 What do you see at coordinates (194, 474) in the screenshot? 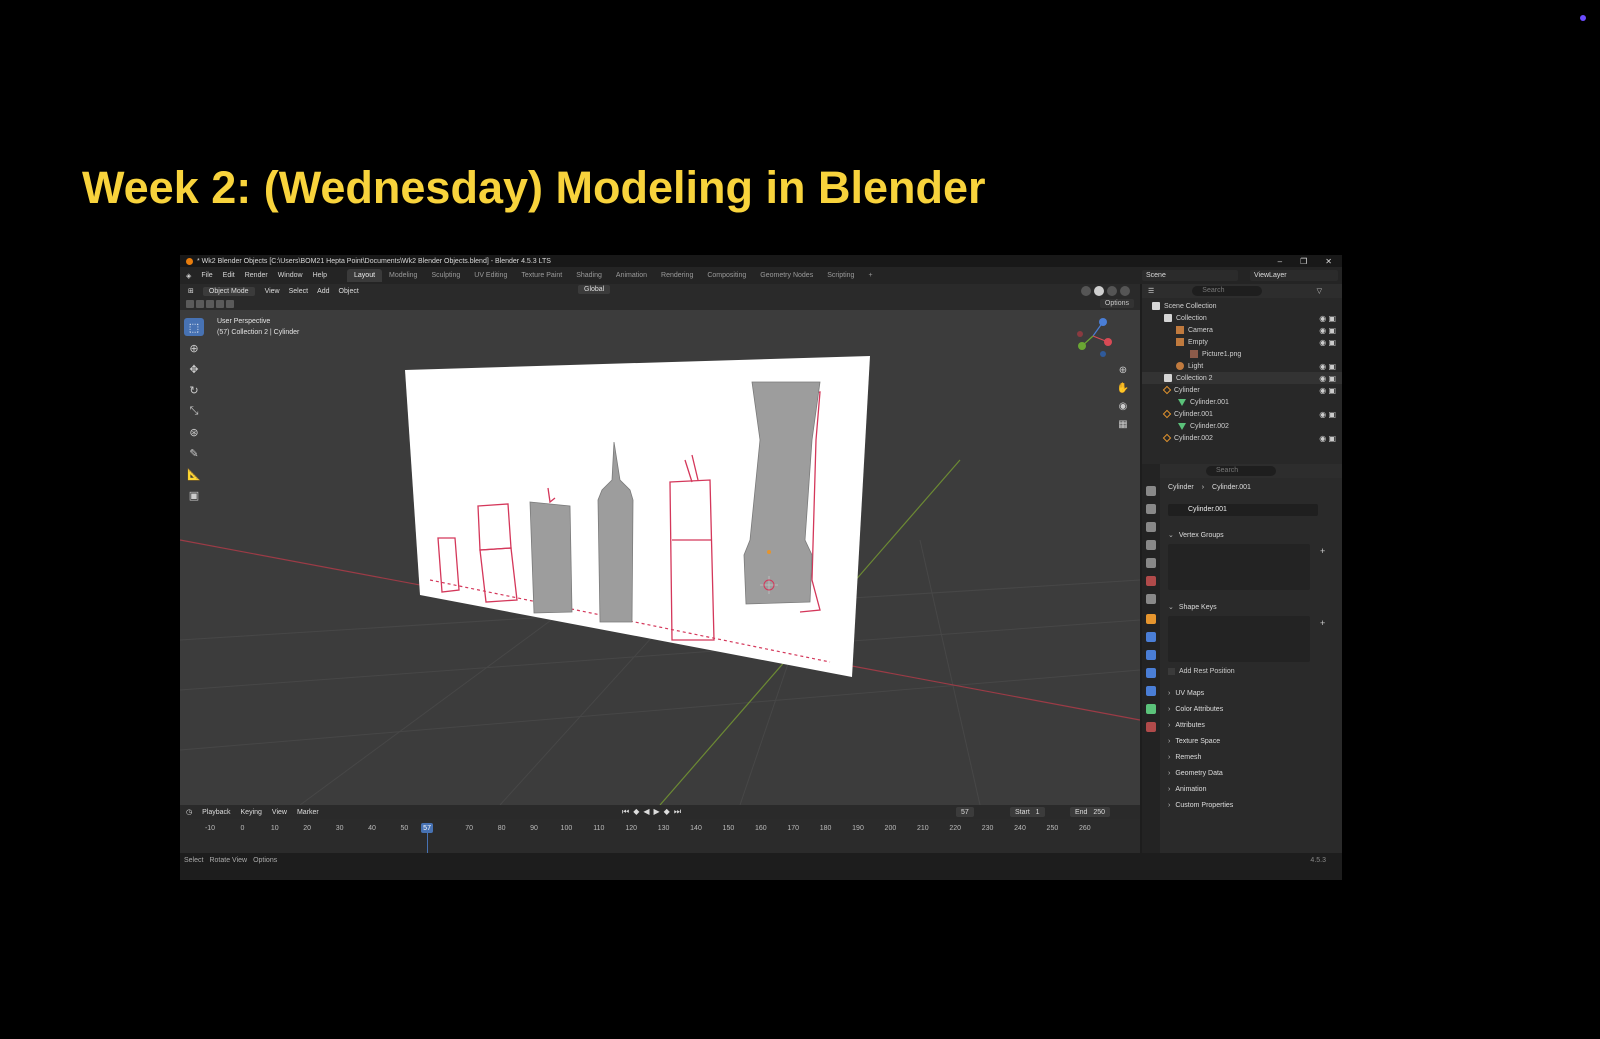
I see `measure-tool-icon: 📐` at bounding box center [194, 474].